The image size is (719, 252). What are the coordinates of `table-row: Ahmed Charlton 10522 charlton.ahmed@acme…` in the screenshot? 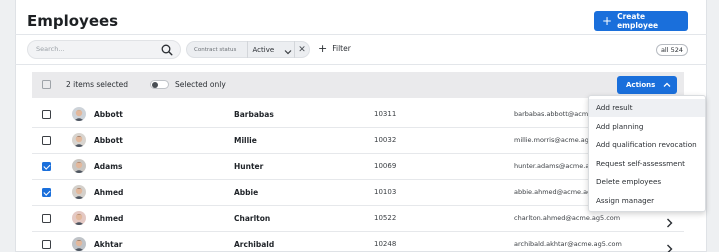 It's located at (358, 219).